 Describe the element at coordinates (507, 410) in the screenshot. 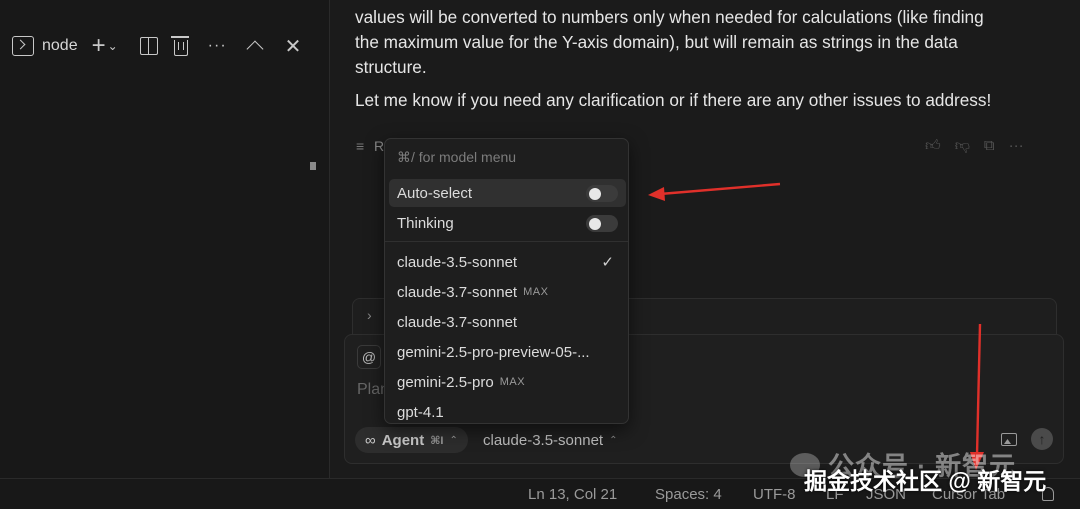

I see `model-option: gpt-4.1` at that location.